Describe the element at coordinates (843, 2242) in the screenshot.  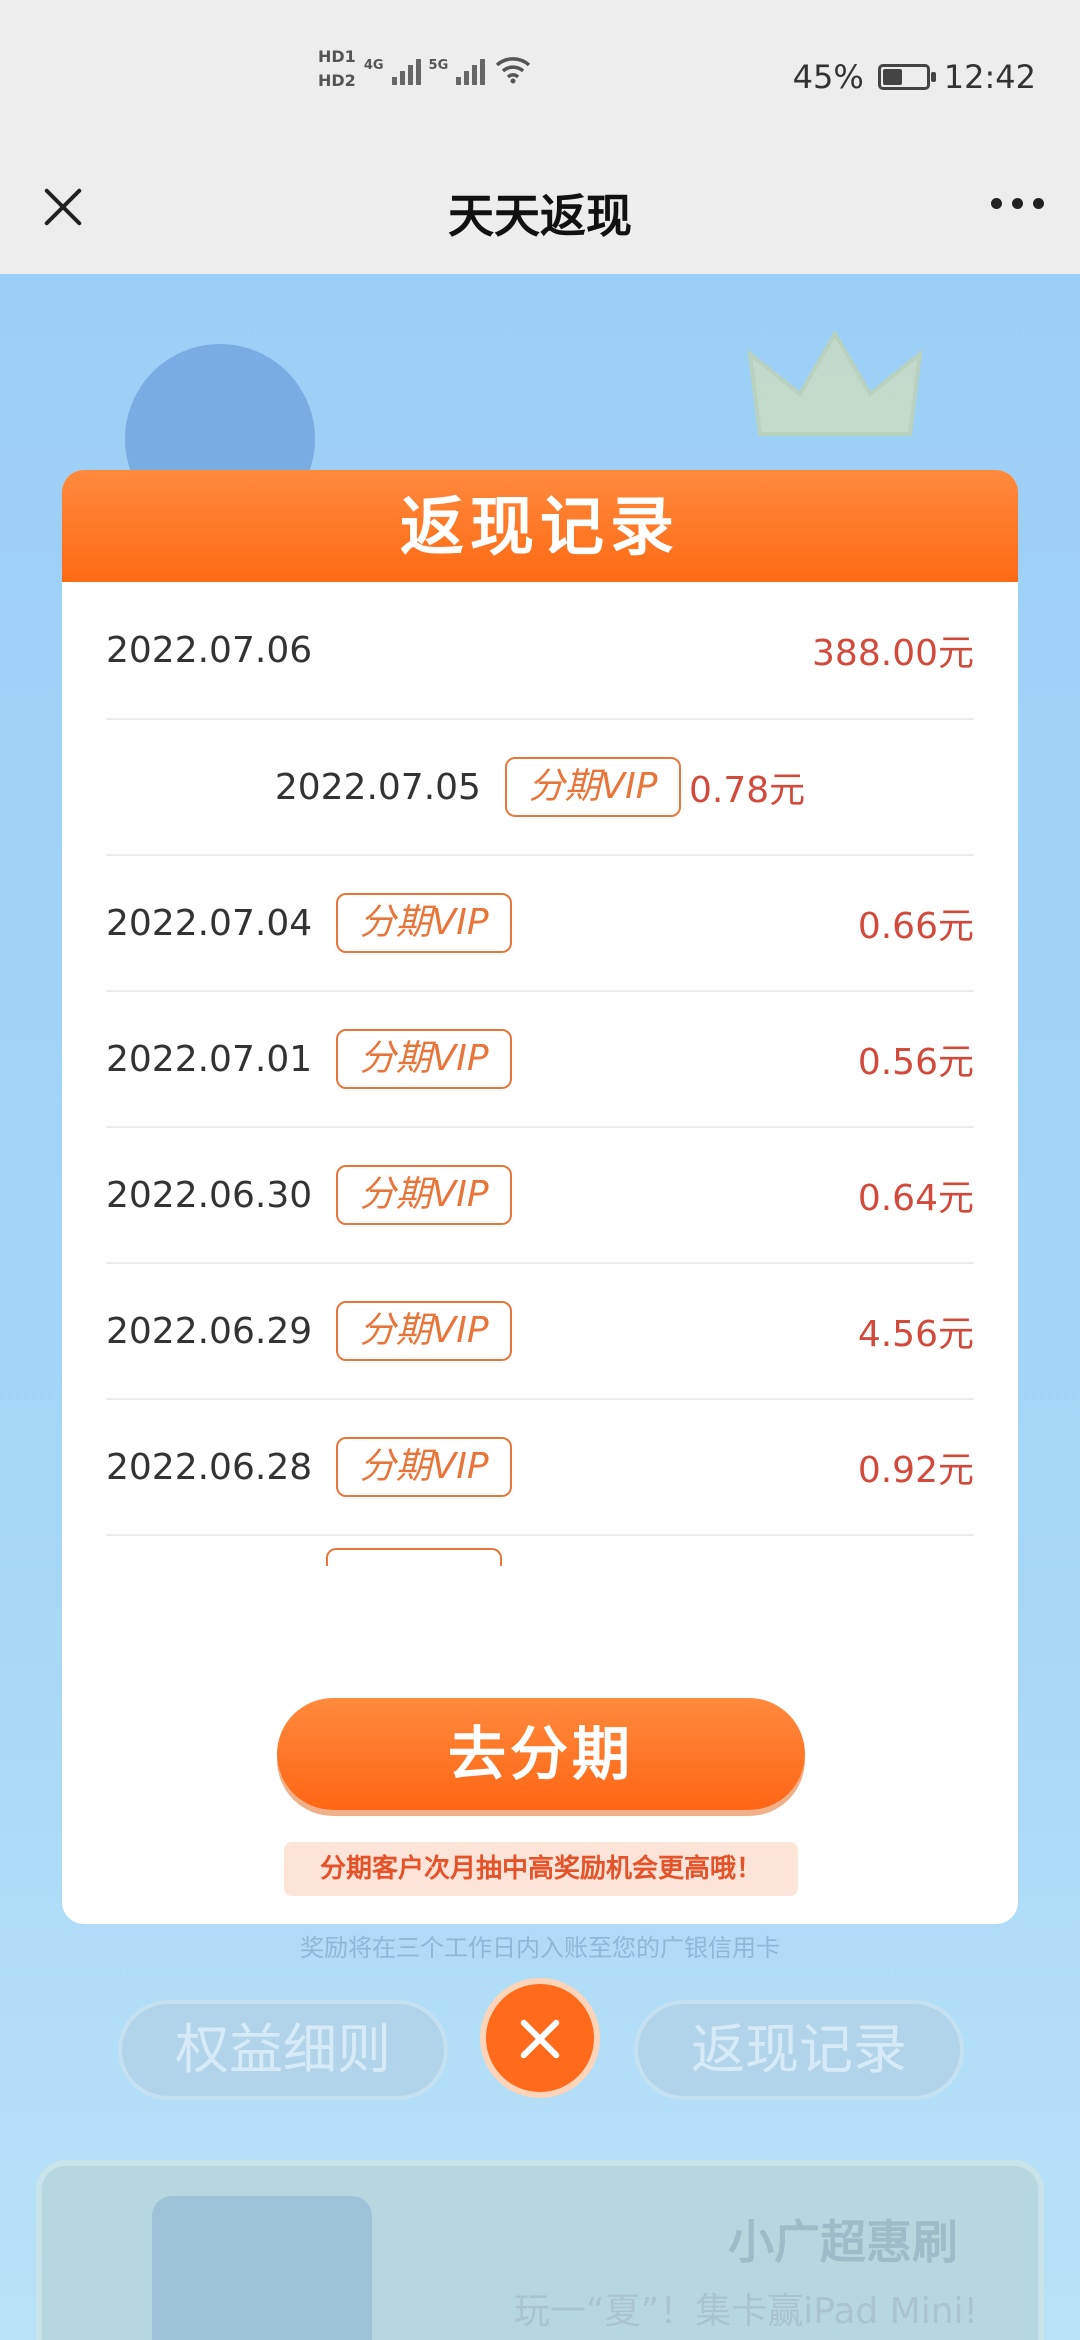
I see `promo-title: 小广超惠刷` at that location.